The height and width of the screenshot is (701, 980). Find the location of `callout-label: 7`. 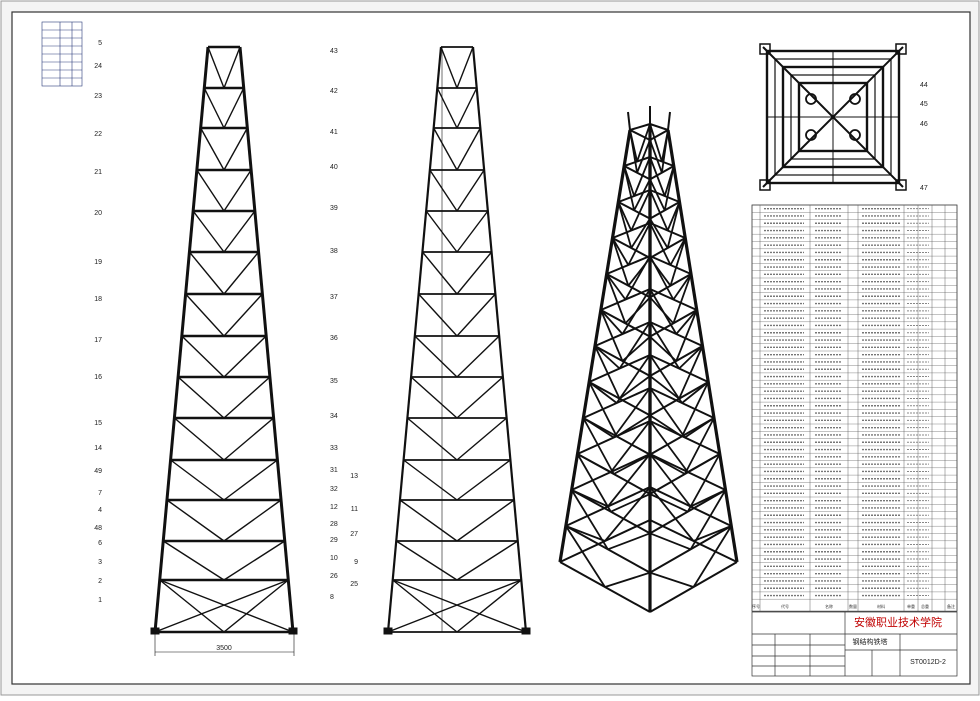

callout-label: 7 is located at coordinates (100, 493).